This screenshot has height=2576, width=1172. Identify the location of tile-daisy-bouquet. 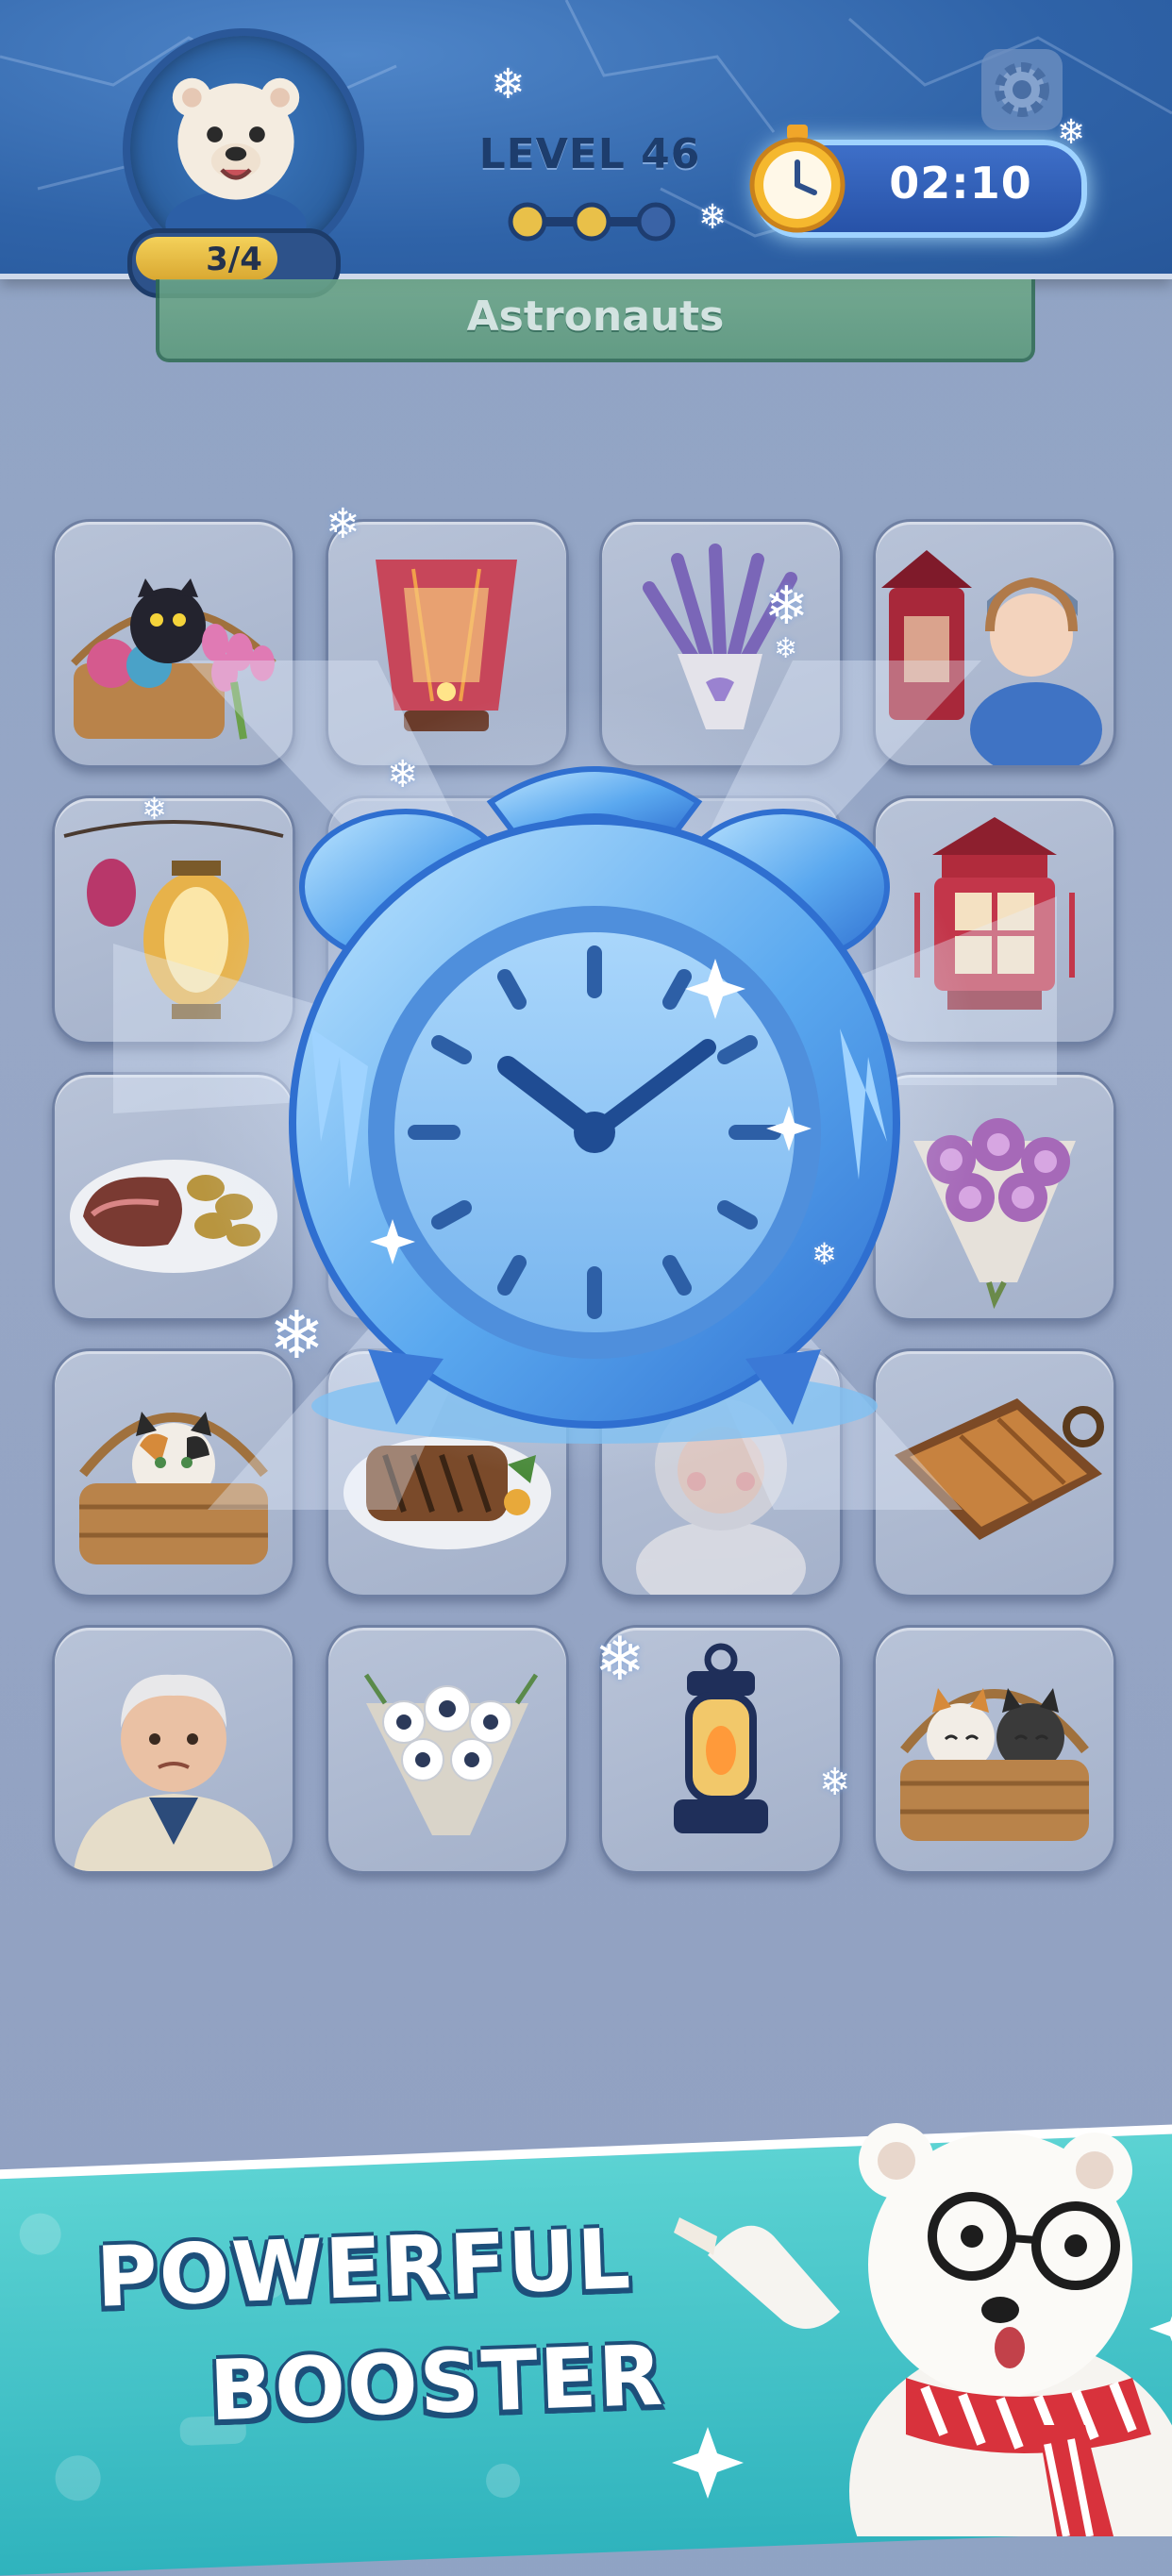
(447, 1749).